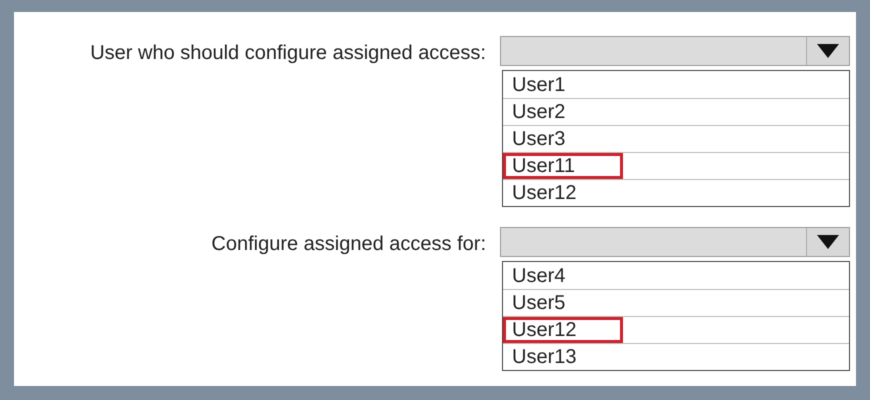 Image resolution: width=870 pixels, height=400 pixels. What do you see at coordinates (676, 165) in the screenshot?
I see `list-option: User11` at bounding box center [676, 165].